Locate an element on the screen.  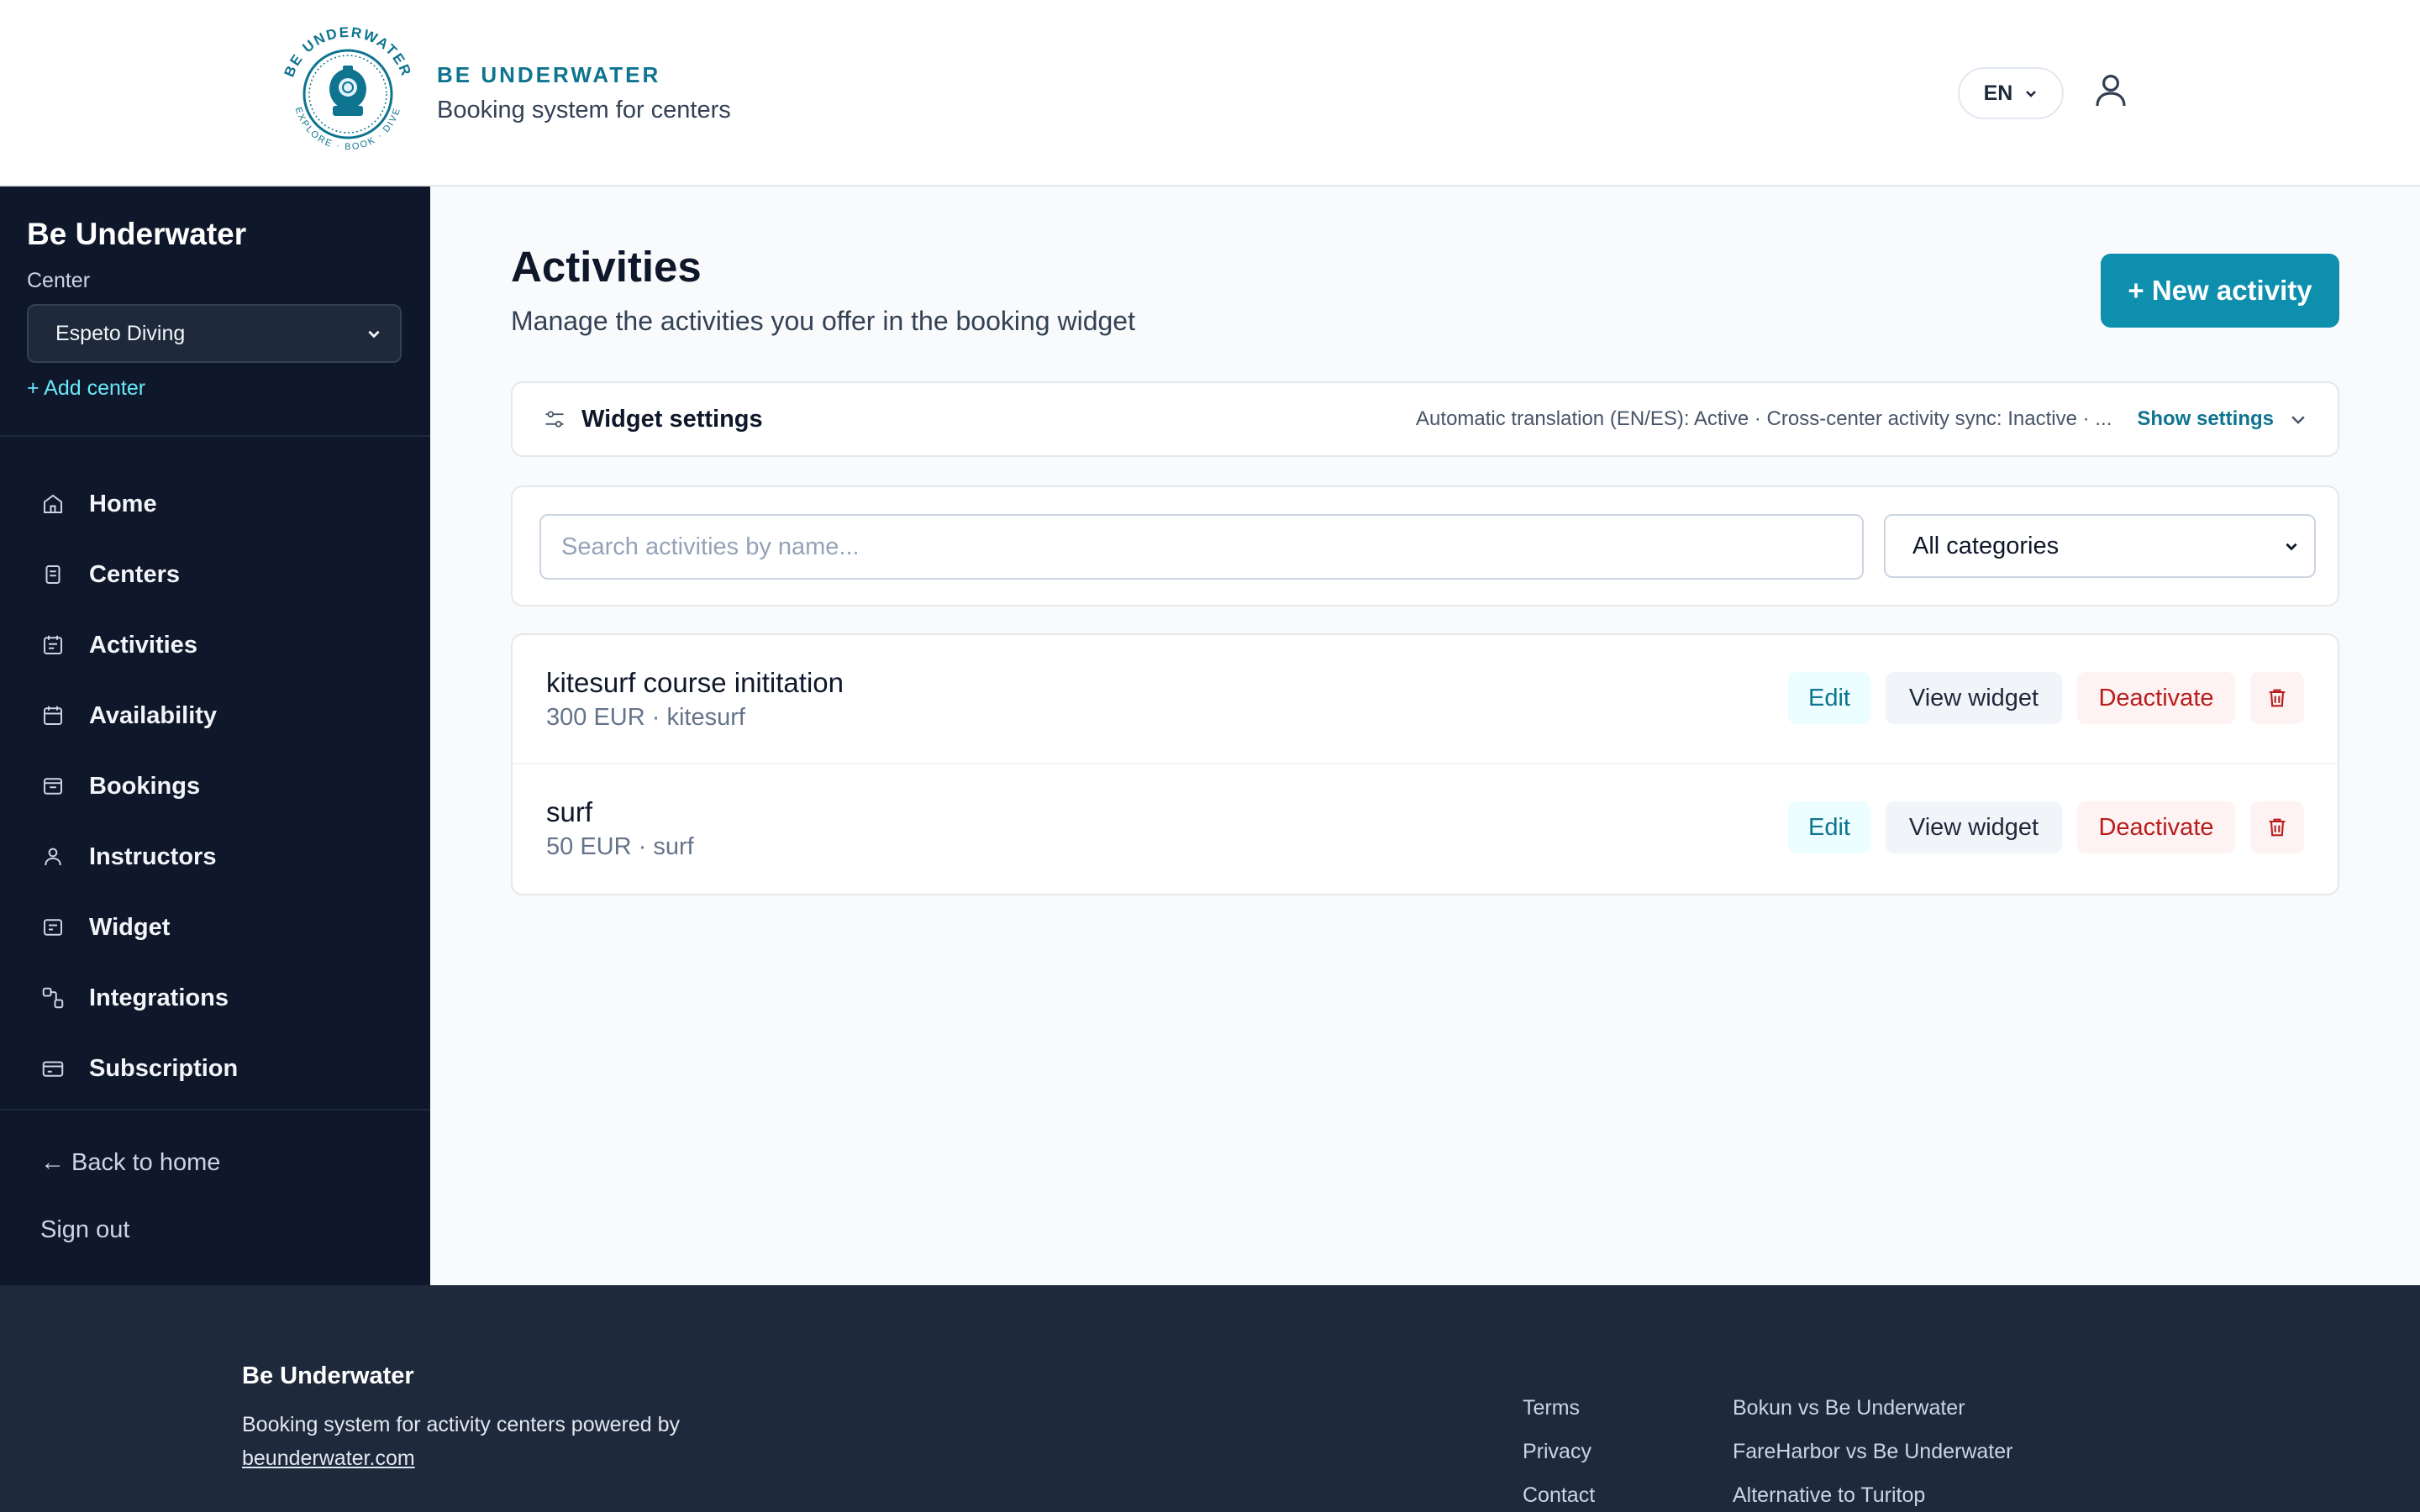
activity-meta: 300 EUR · kitesurf is located at coordinates (645, 717).